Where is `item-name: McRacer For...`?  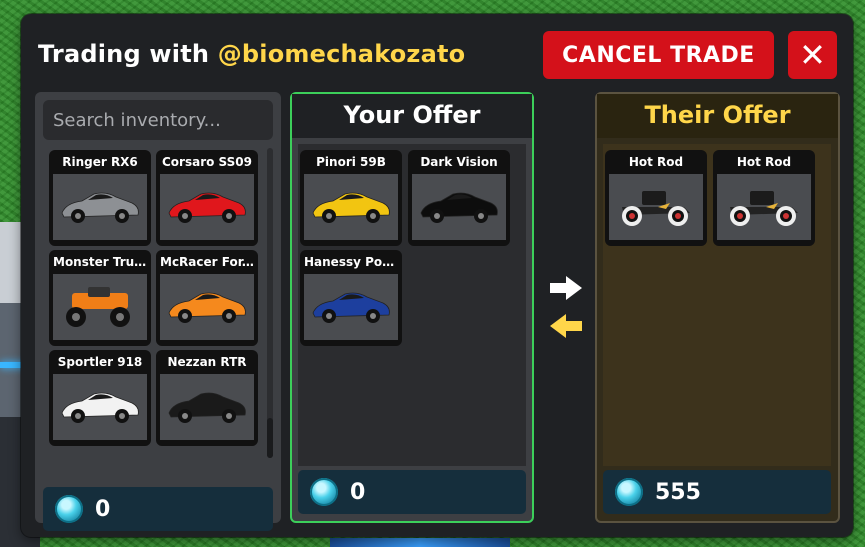 item-name: McRacer For... is located at coordinates (208, 262).